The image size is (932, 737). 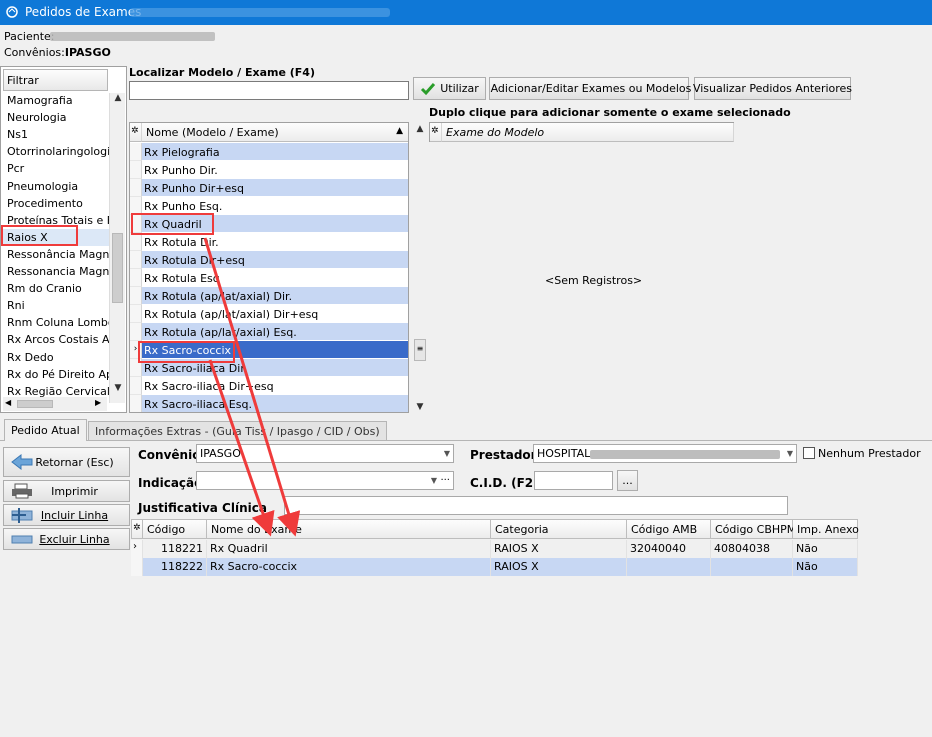 What do you see at coordinates (275, 386) in the screenshot?
I see `model-row: Rx Sacro-iliaca Dir+esq` at bounding box center [275, 386].